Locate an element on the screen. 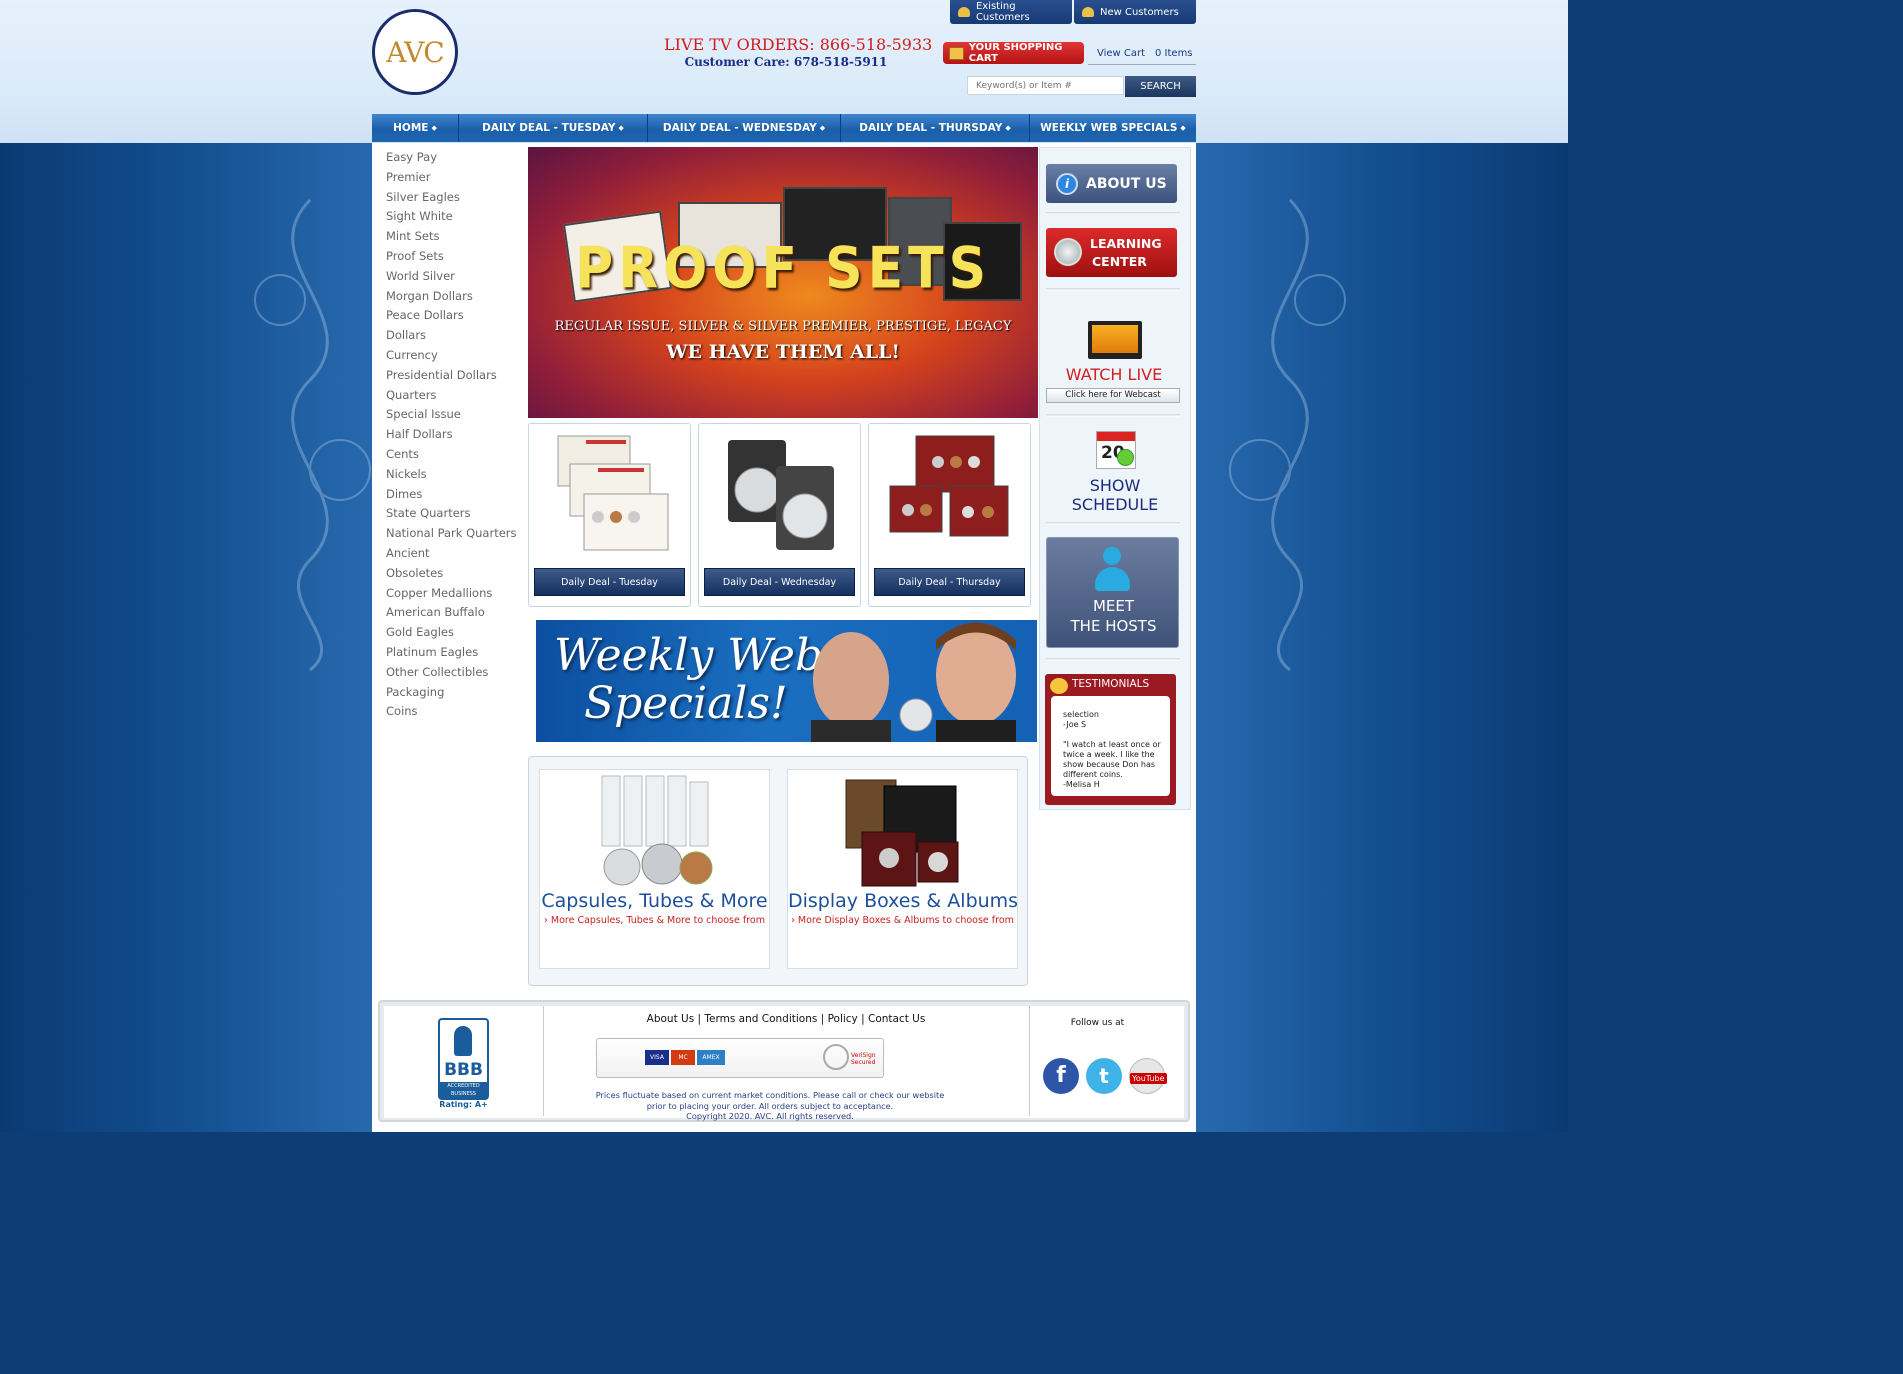  sidebar-category-link: State Quarters is located at coordinates (455, 514).